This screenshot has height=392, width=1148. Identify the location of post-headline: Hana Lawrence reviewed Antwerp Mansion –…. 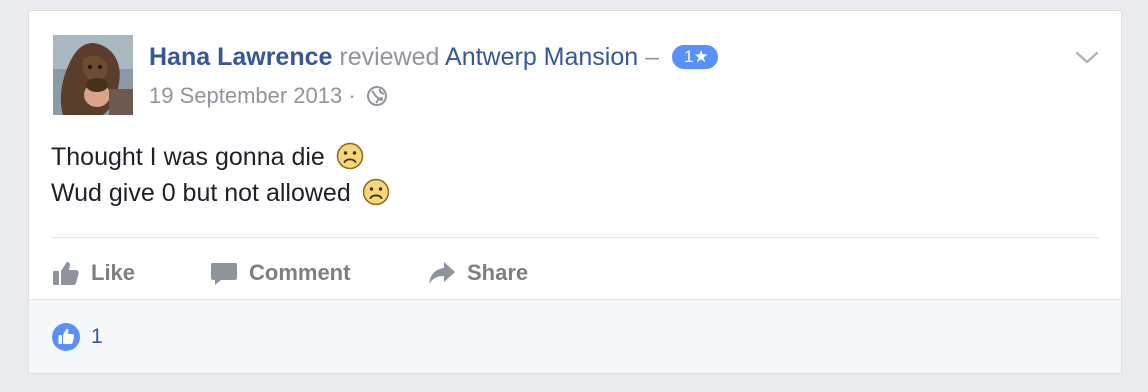
(433, 57).